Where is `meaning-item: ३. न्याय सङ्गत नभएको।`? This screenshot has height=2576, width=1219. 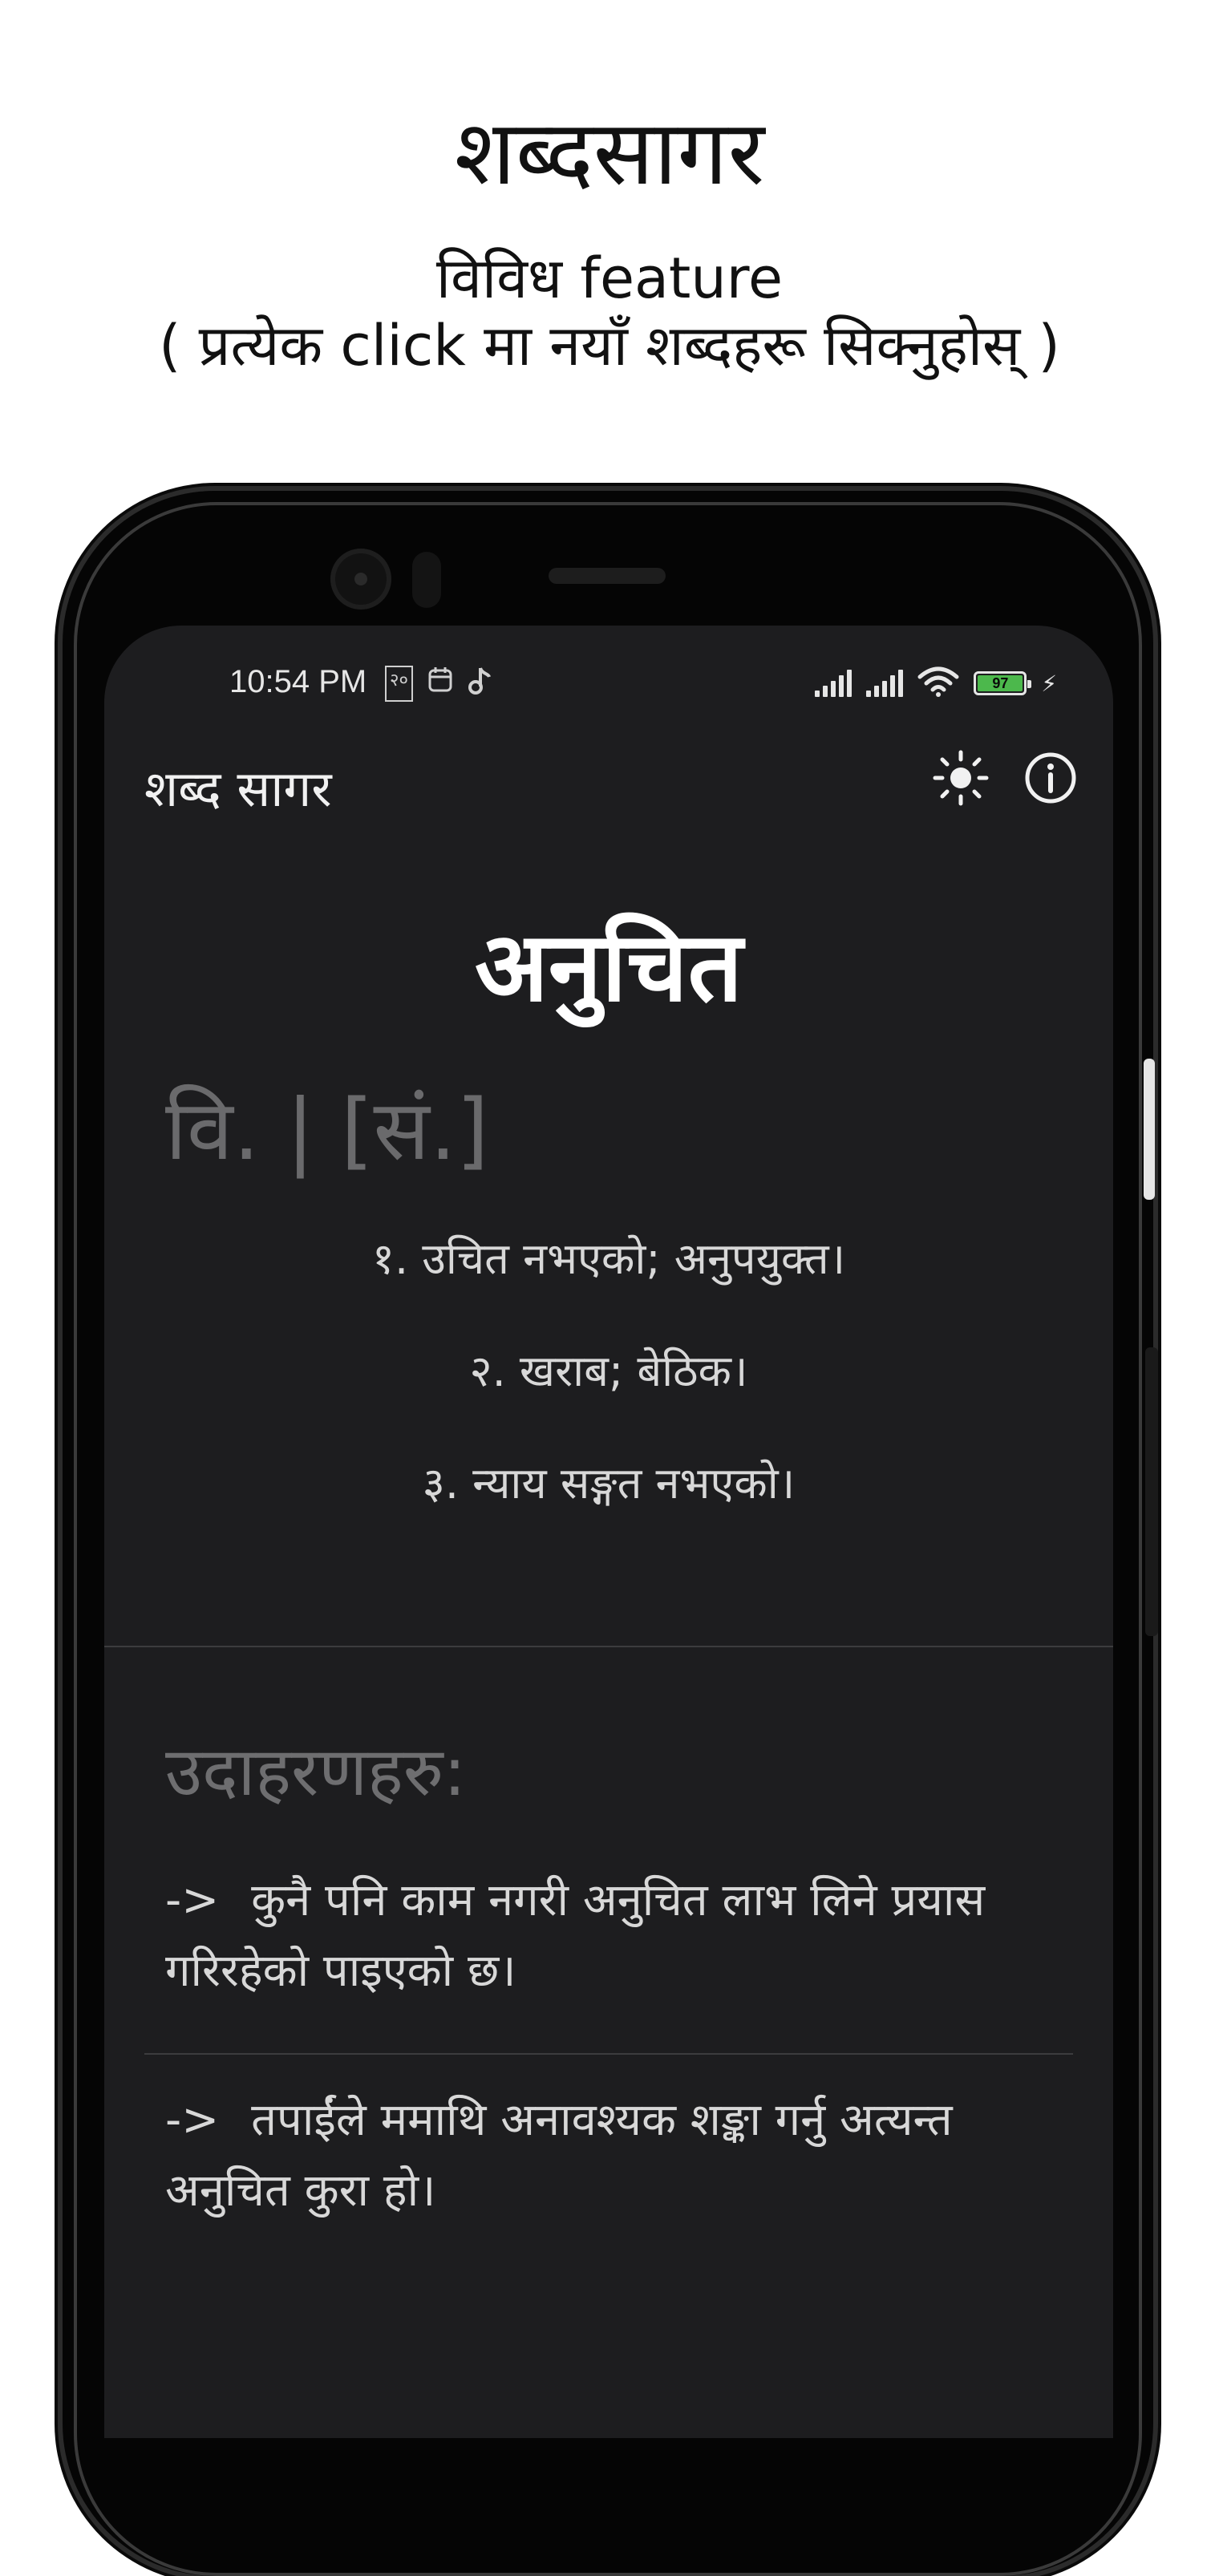
meaning-item: ३. न्याय सङ्गत नभएको। is located at coordinates (609, 1483).